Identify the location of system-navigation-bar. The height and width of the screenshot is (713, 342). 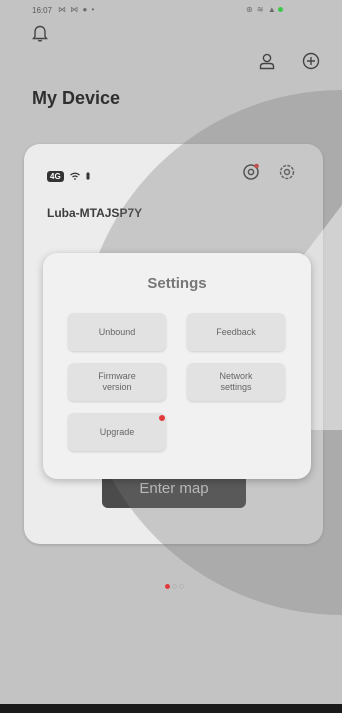
(171, 708).